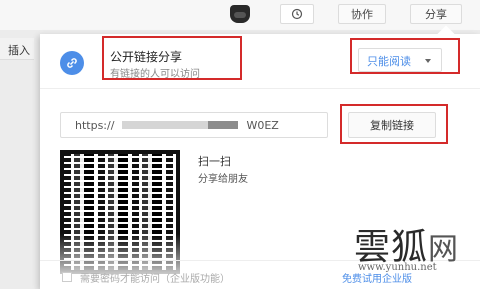 This screenshot has width=480, height=289. Describe the element at coordinates (223, 179) in the screenshot. I see `scan-subtitle: 分享给朋友` at that location.